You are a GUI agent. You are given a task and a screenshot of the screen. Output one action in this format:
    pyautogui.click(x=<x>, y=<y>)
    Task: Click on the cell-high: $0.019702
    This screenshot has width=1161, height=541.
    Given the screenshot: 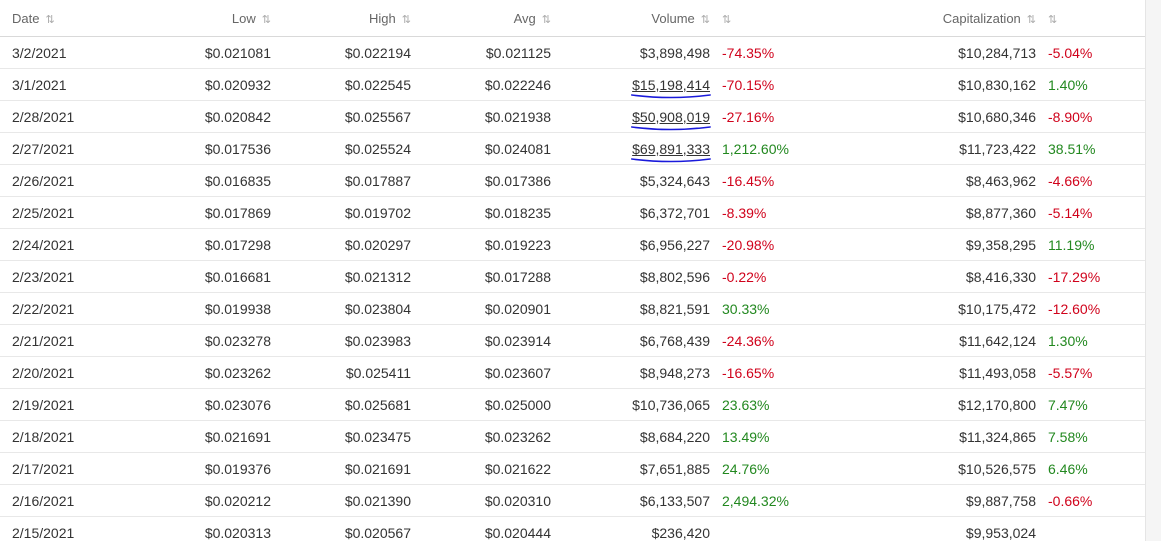 What is the action you would take?
    pyautogui.click(x=341, y=212)
    